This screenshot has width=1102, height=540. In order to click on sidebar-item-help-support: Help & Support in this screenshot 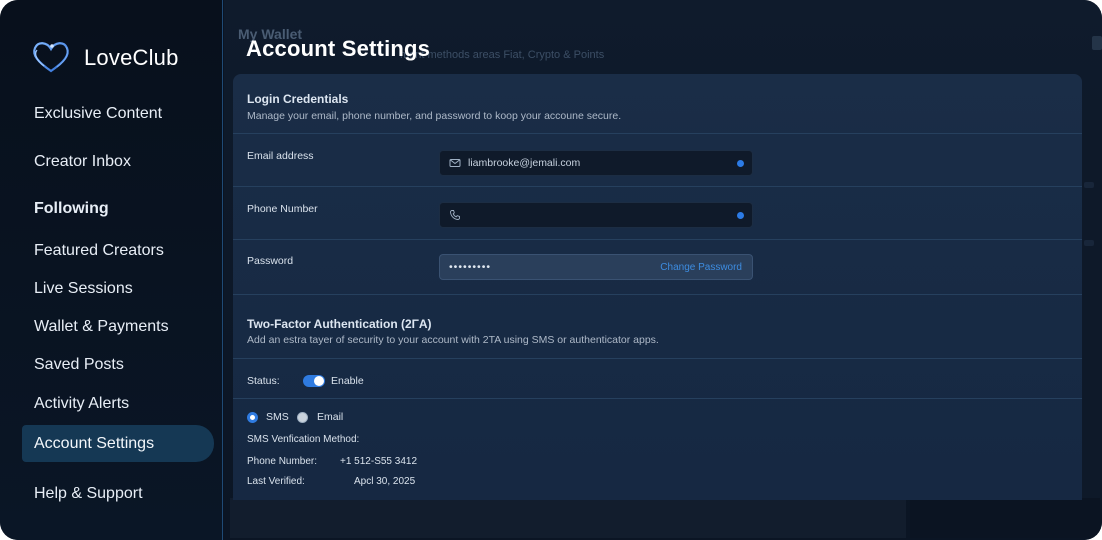, I will do `click(118, 493)`.